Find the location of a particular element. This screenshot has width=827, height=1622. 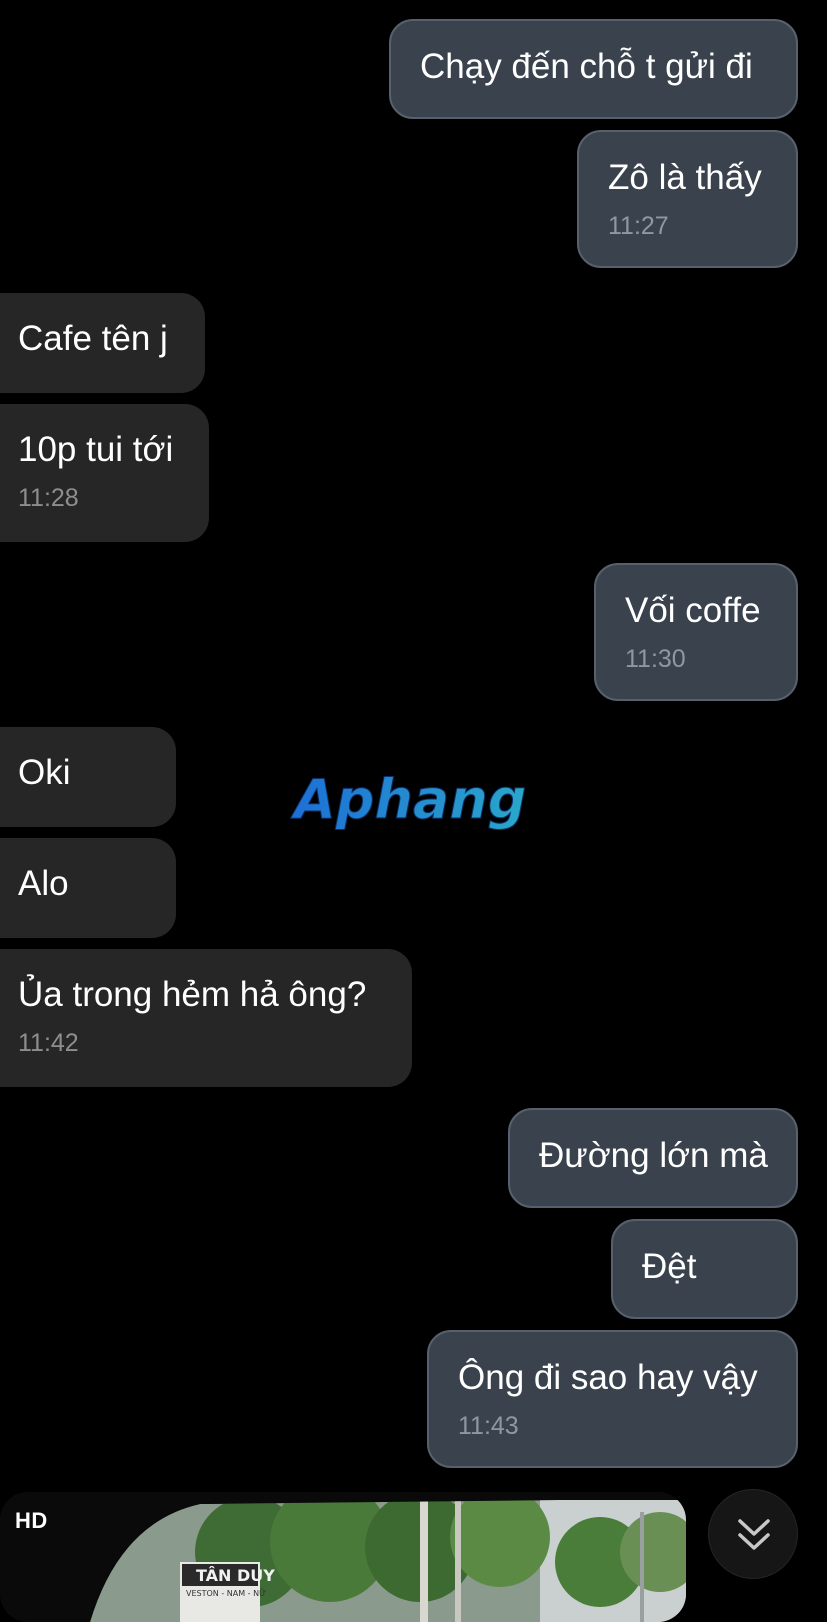

message-bubble-outgoing: Zô là thấy 11:27 is located at coordinates (687, 199).